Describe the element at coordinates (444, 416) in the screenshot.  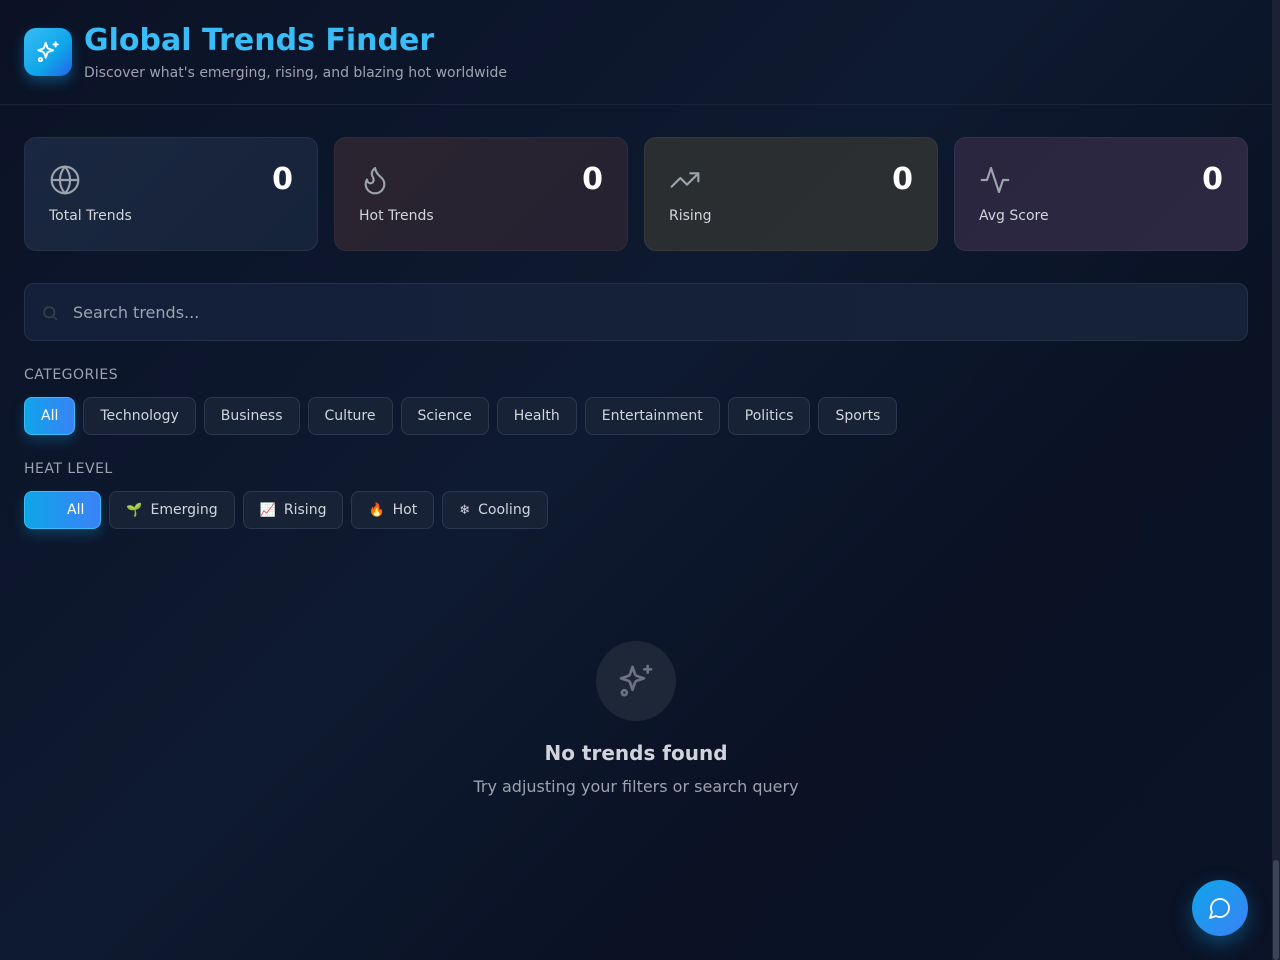
I see `category-chip-science: Science` at that location.